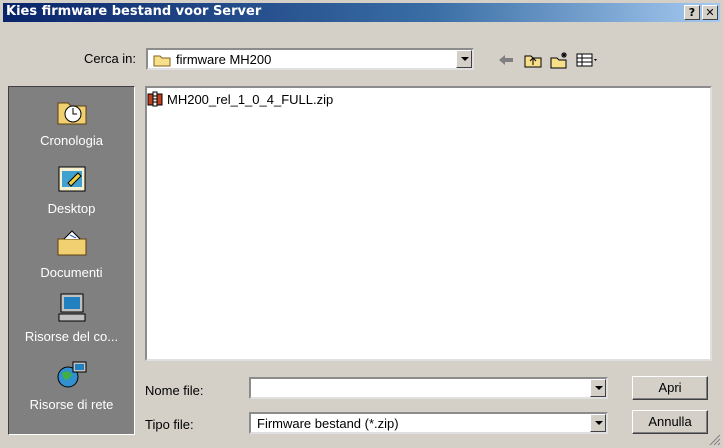 This screenshot has height=448, width=723. I want to click on title-bar: Kies firmware bestand voor Server ? ✕, so click(361, 12).